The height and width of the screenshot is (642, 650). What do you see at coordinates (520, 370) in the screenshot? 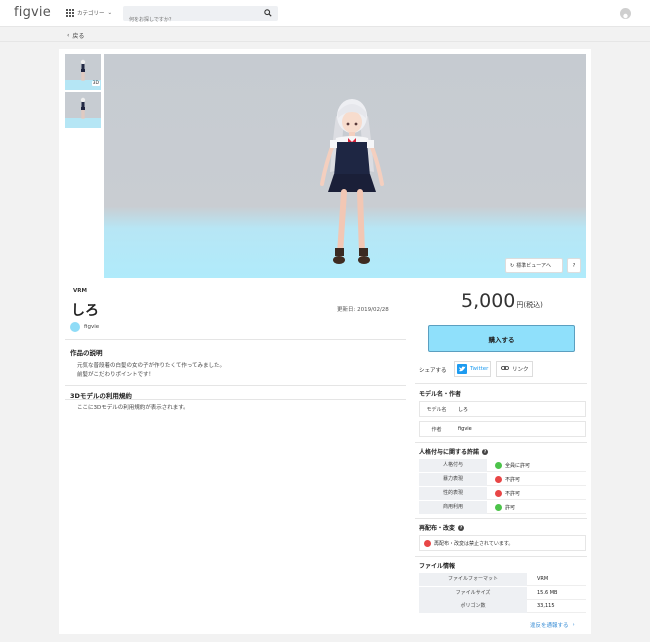
I see `link-label: リンク` at bounding box center [520, 370].